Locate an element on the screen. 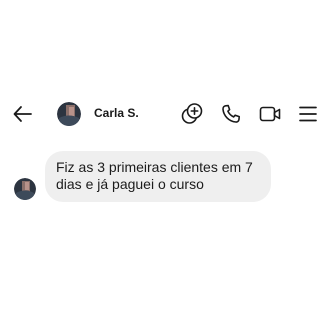 The width and height of the screenshot is (335, 309). coin-exchange-button is located at coordinates (192, 114).